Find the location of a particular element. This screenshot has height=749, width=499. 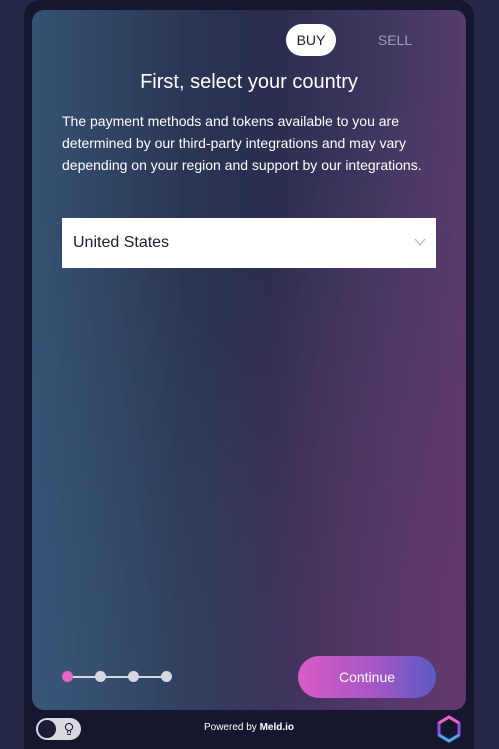

stepper-line is located at coordinates (116, 677).